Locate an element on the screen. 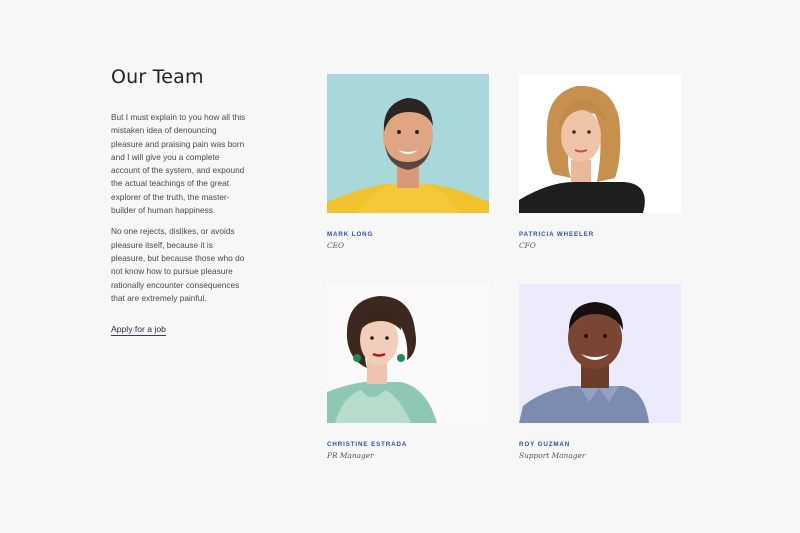 This screenshot has width=800, height=533. page-title: Our Team is located at coordinates (157, 77).